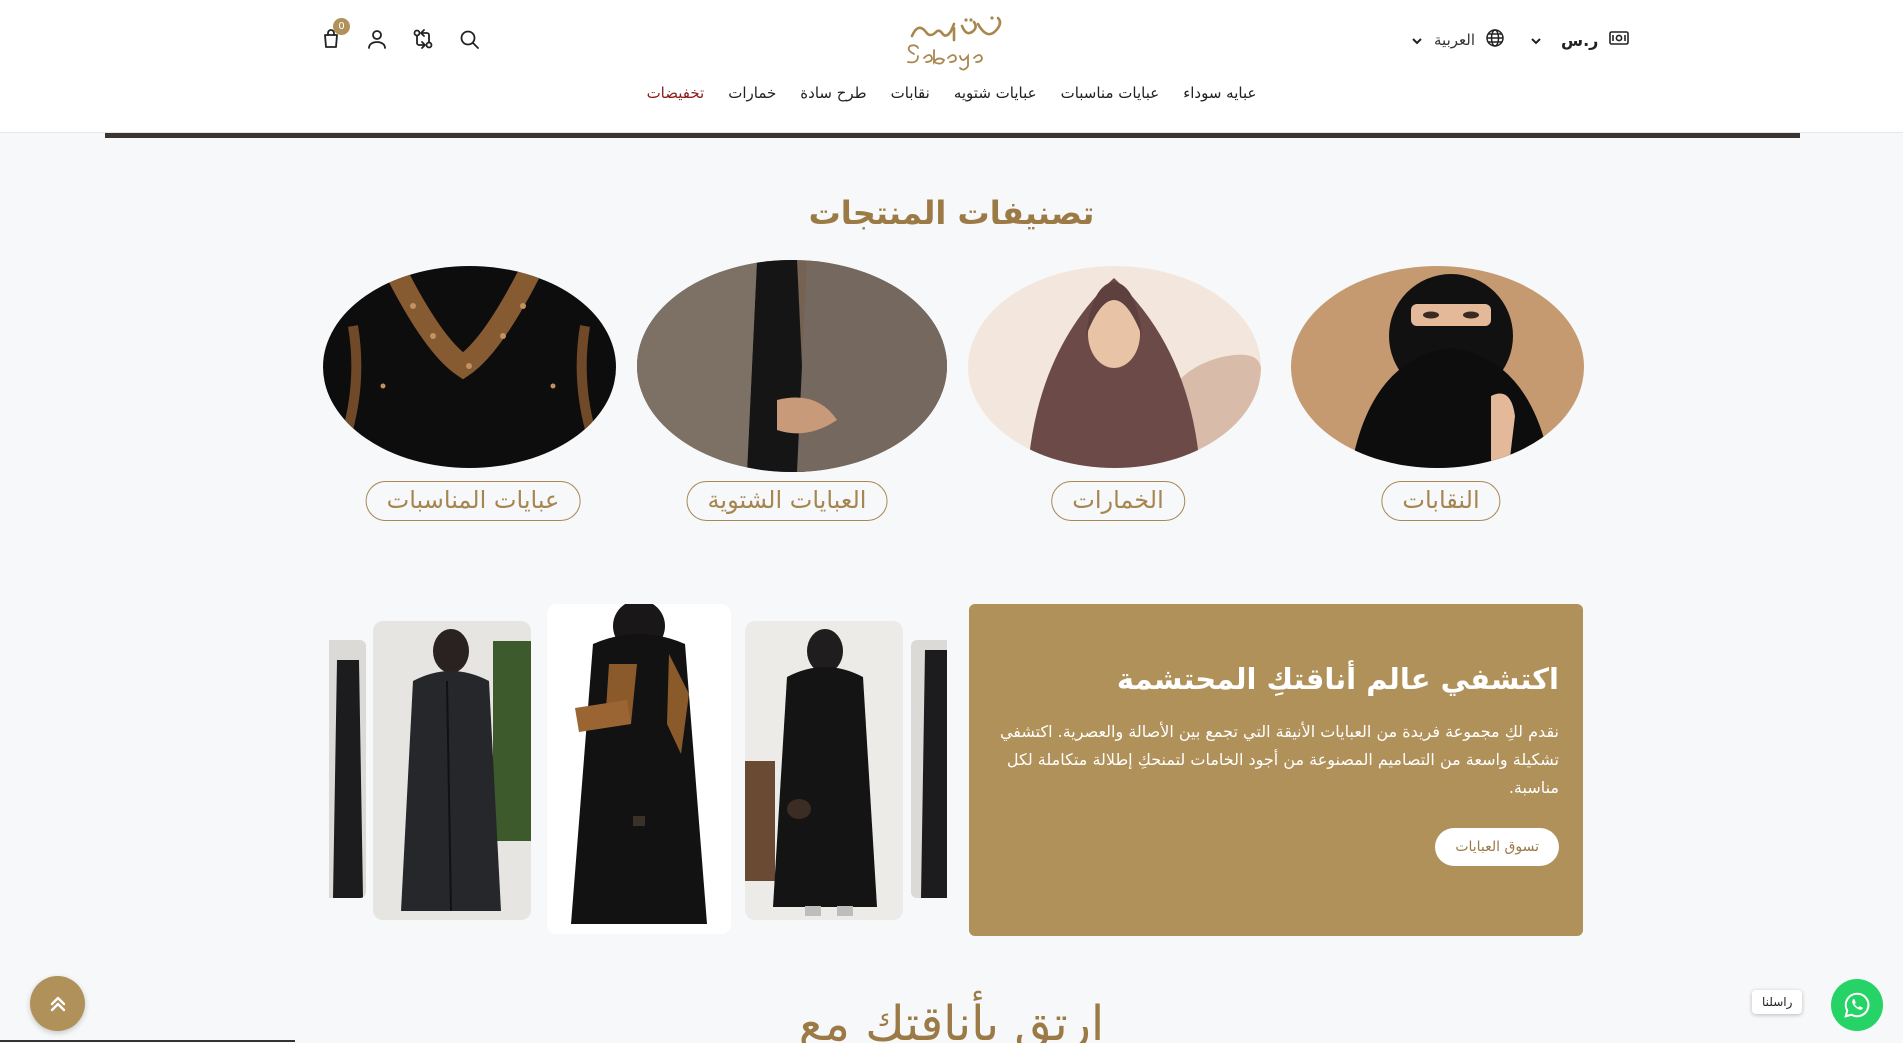 This screenshot has height=1043, width=1903. Describe the element at coordinates (473, 501) in the screenshot. I see `category-button-occasion-abayas: عبايات المناسبات` at that location.